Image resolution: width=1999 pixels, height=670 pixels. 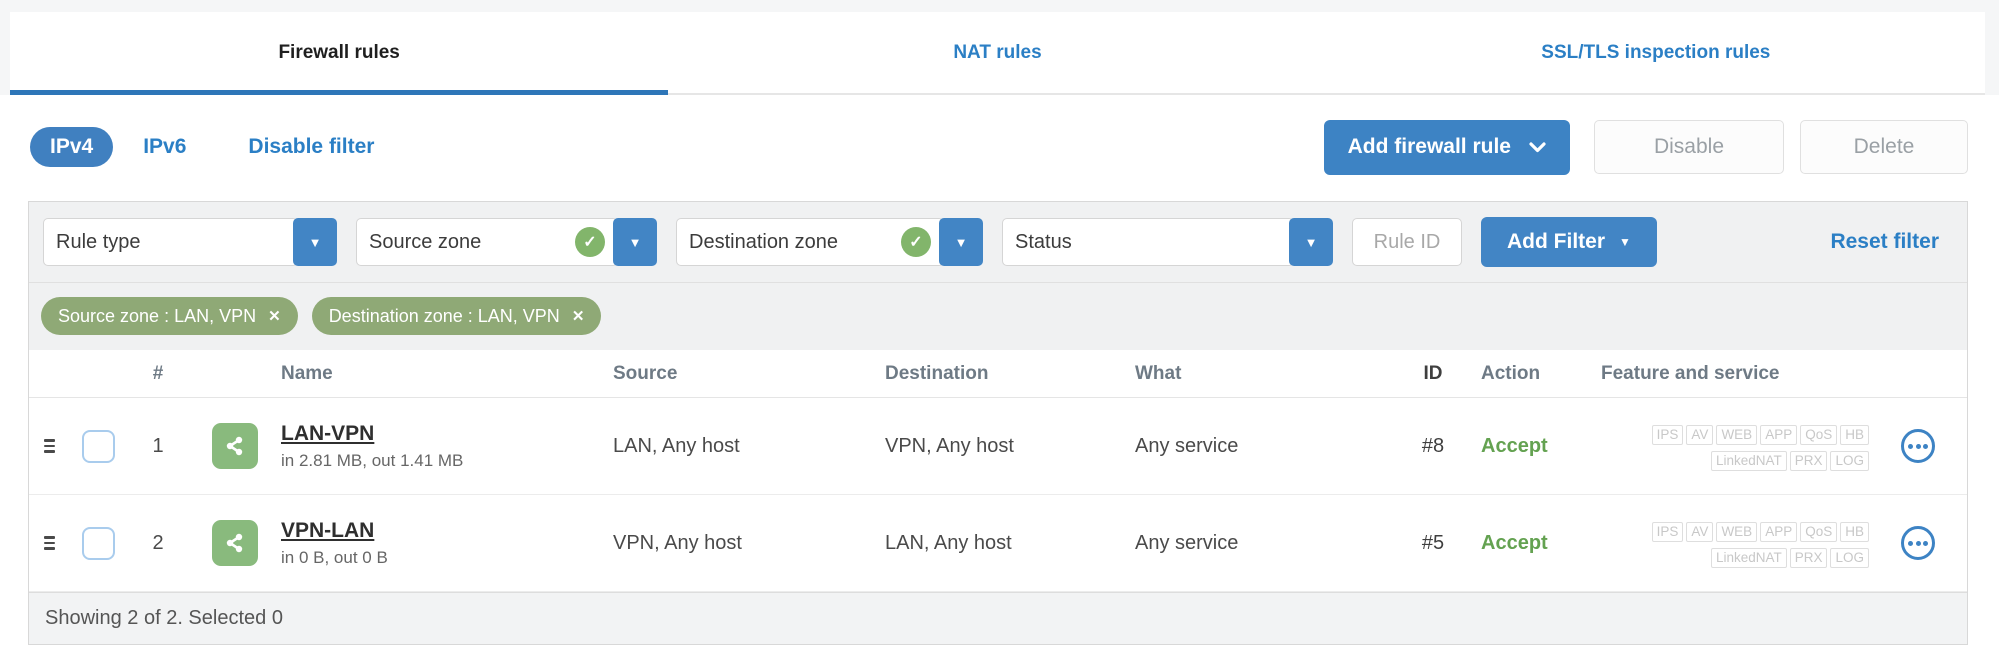 I want to click on share-icon-glyph, so click(x=234, y=543).